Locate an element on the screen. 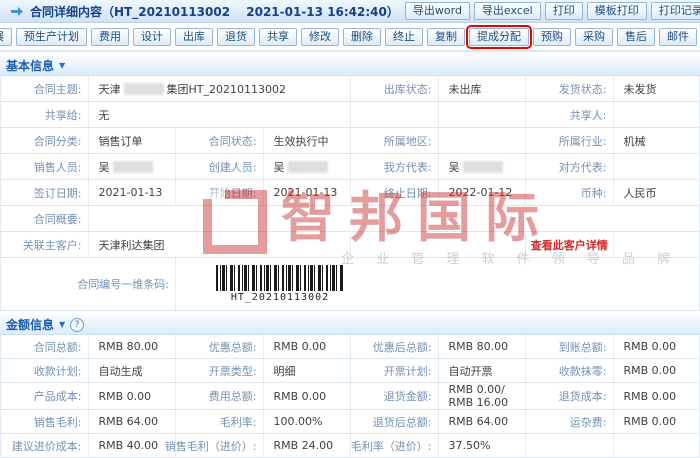  button-export-excel: 导出excel is located at coordinates (507, 11).